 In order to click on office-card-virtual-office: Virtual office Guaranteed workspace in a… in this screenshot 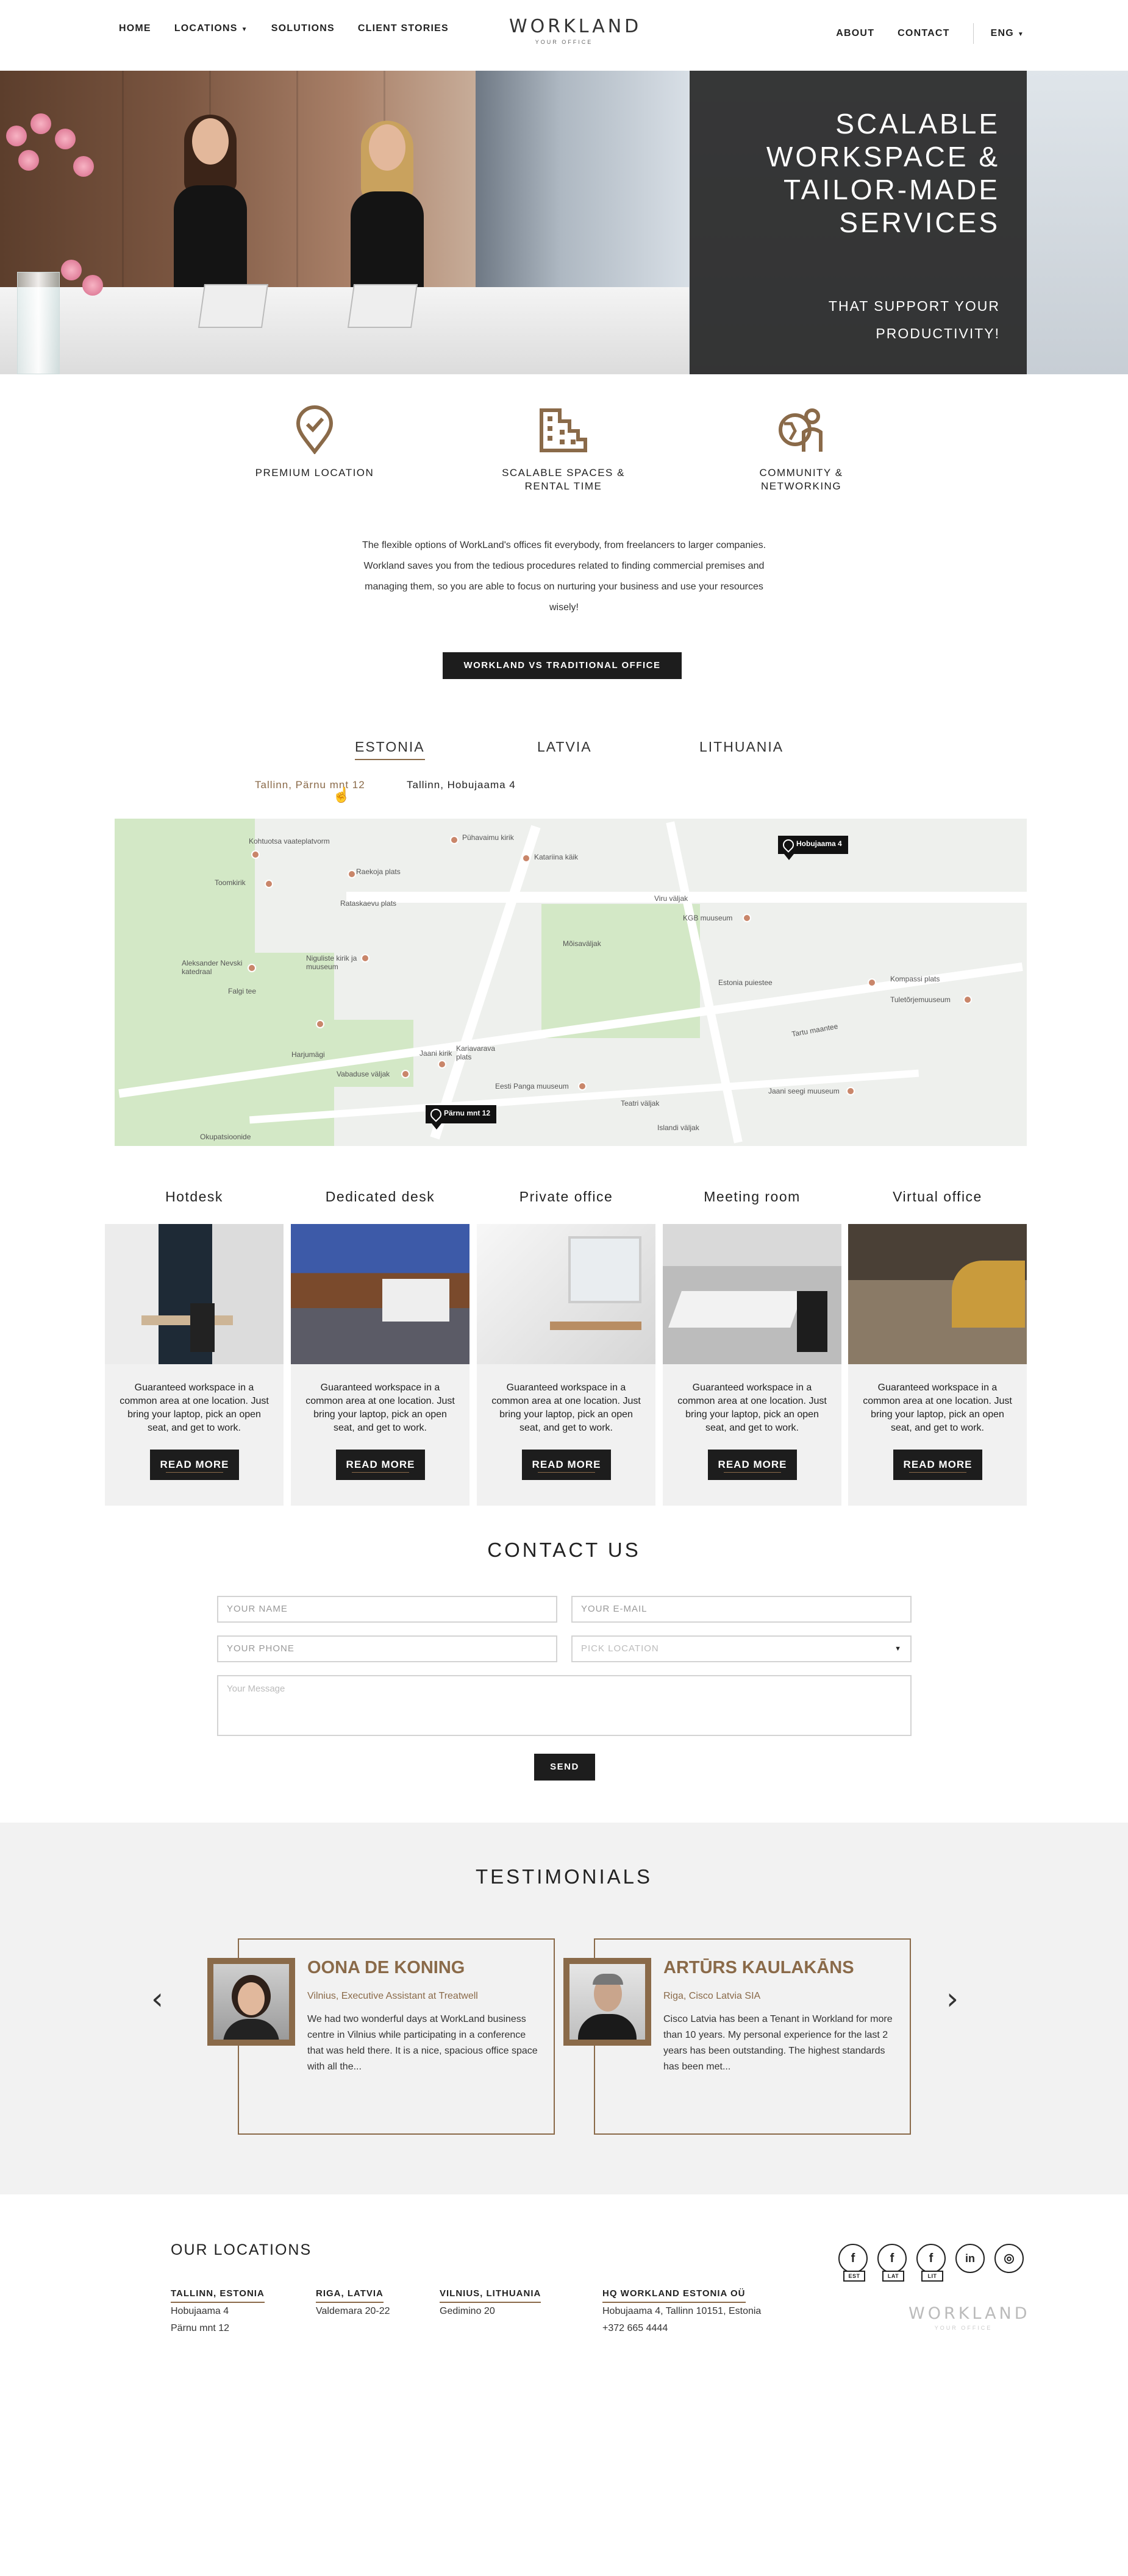, I will do `click(937, 1347)`.